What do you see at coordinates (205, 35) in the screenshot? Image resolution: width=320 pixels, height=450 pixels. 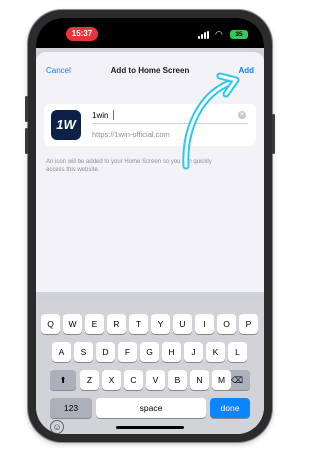 I see `signal-icon` at bounding box center [205, 35].